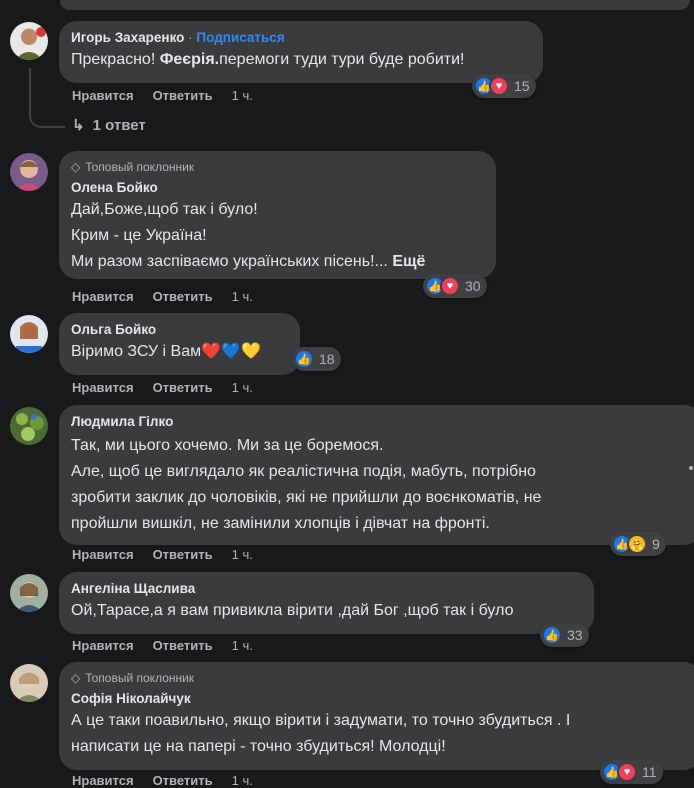 The image size is (694, 788). Describe the element at coordinates (47, 98) in the screenshot. I see `thread-connector` at that location.